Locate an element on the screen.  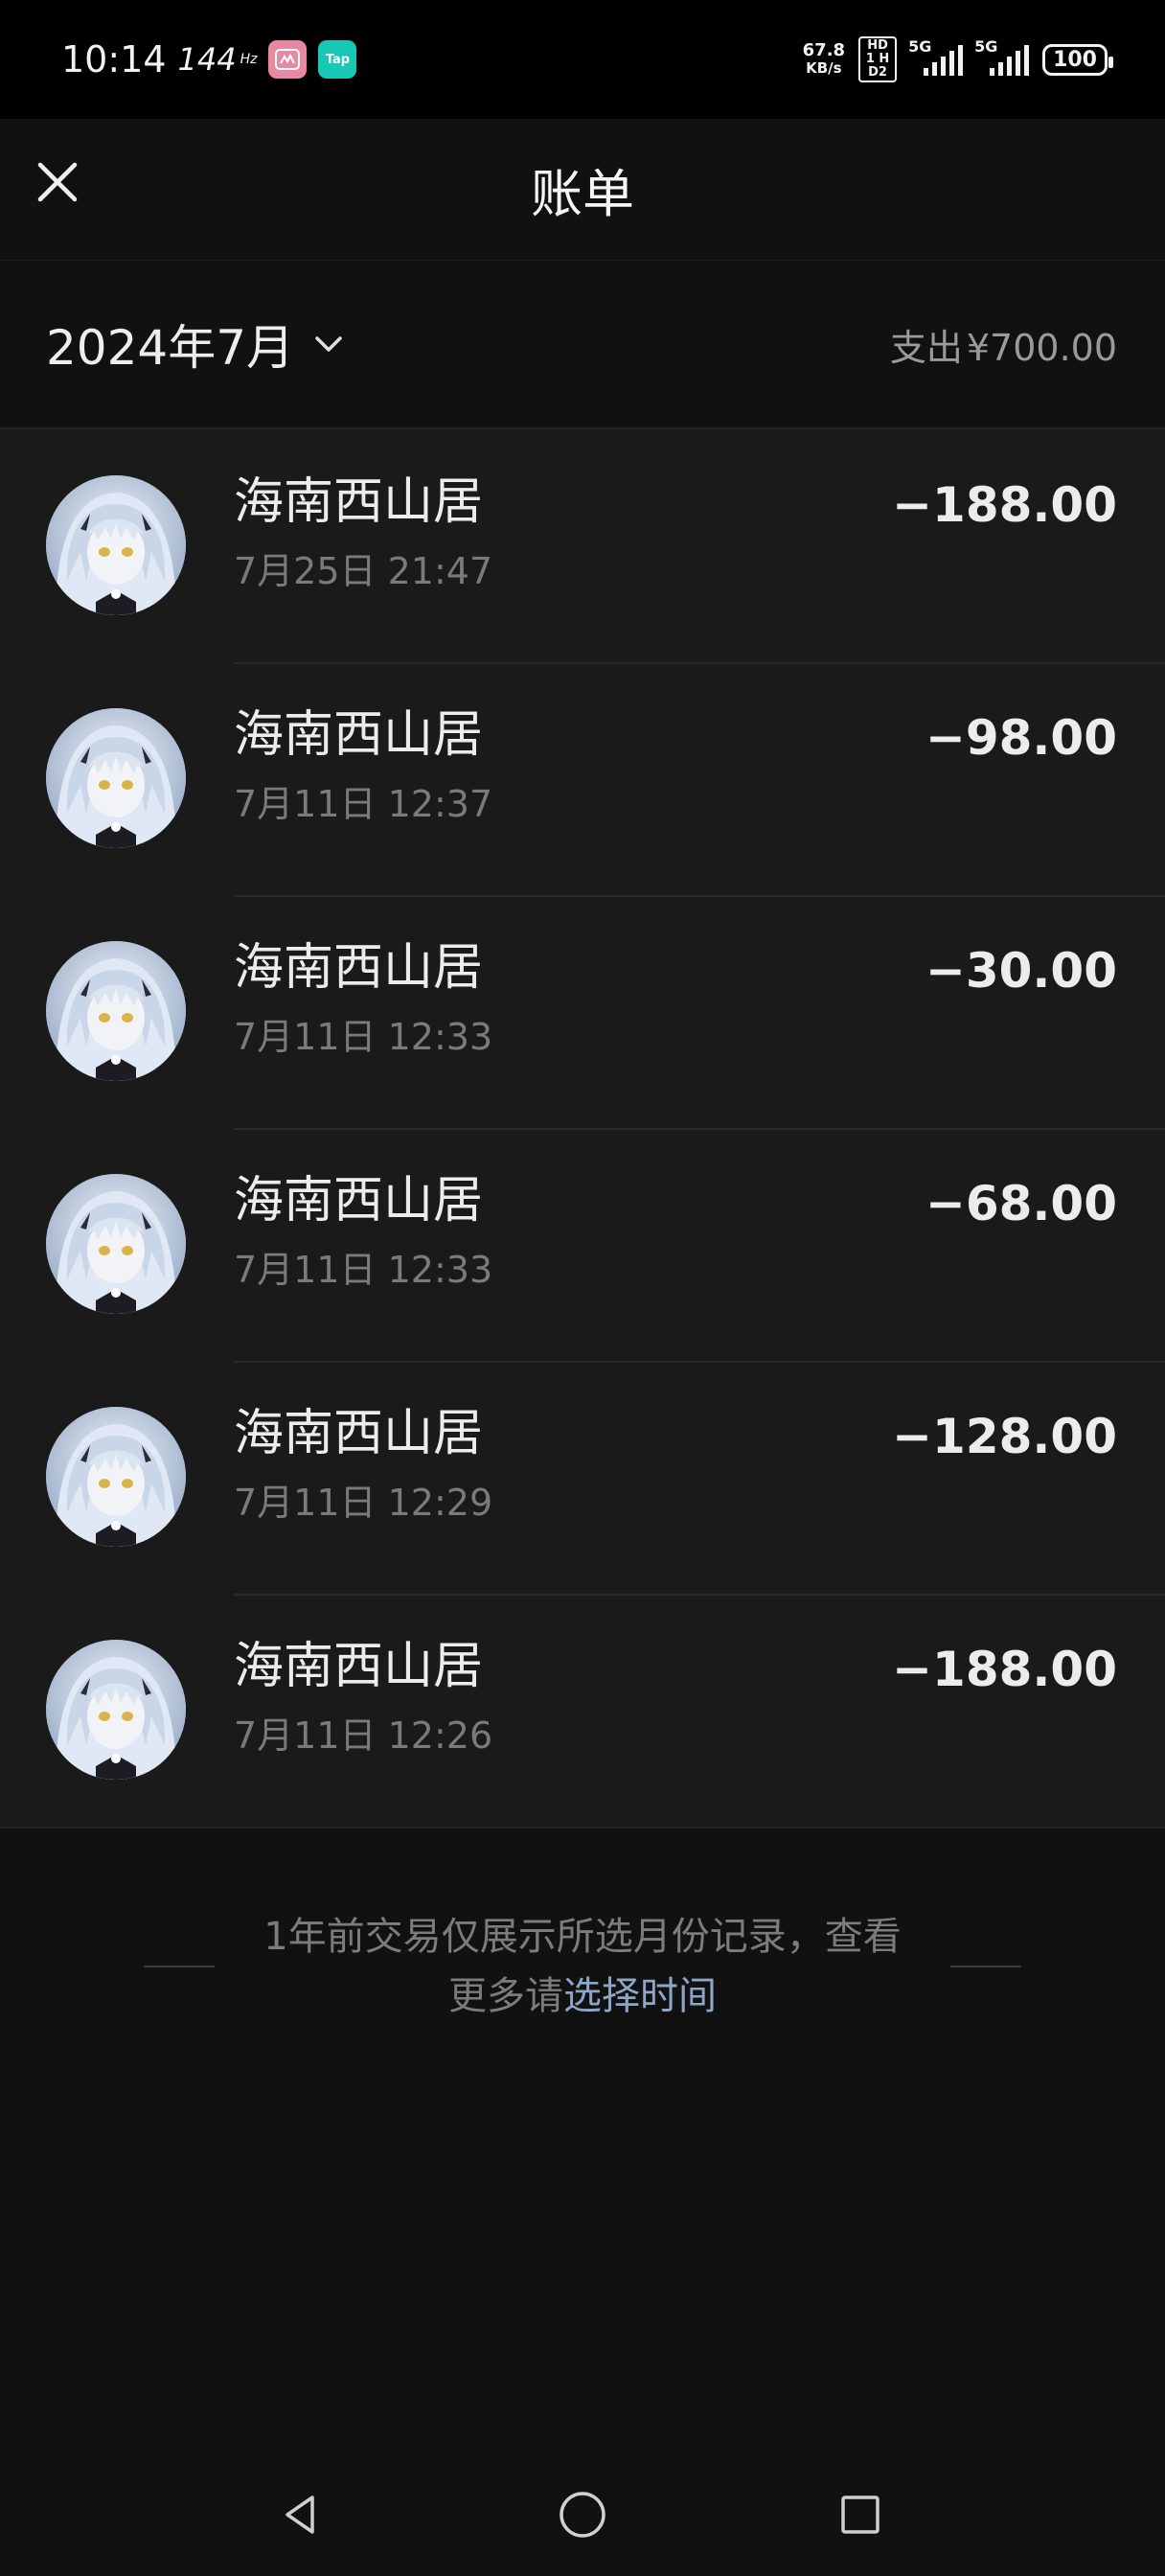
battery-icon: 100 is located at coordinates (1077, 59).